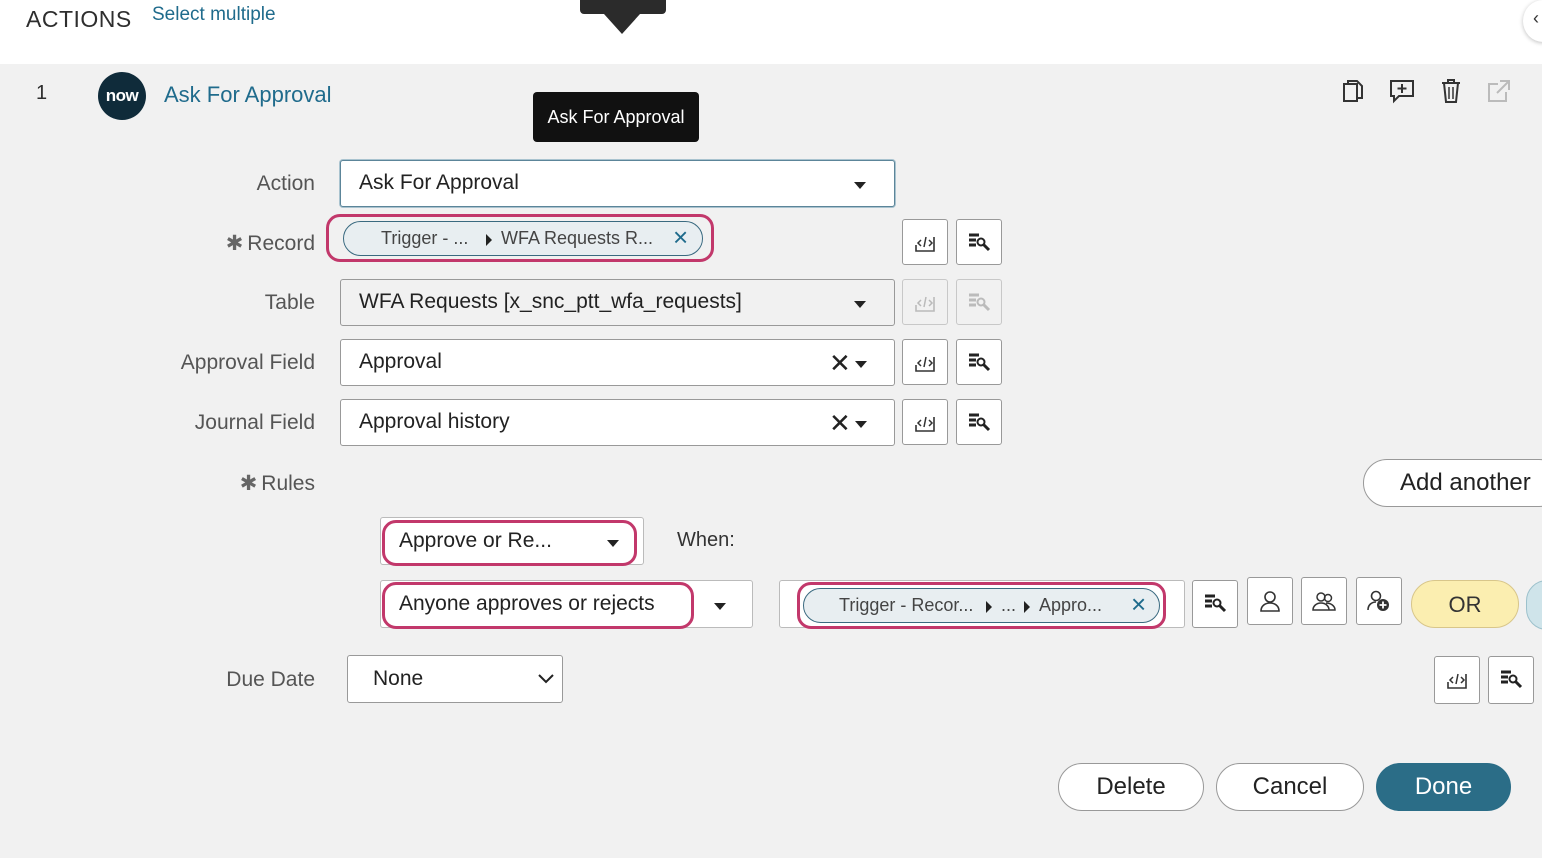  What do you see at coordinates (434, 421) in the screenshot?
I see `journal-field-value: Approval history` at bounding box center [434, 421].